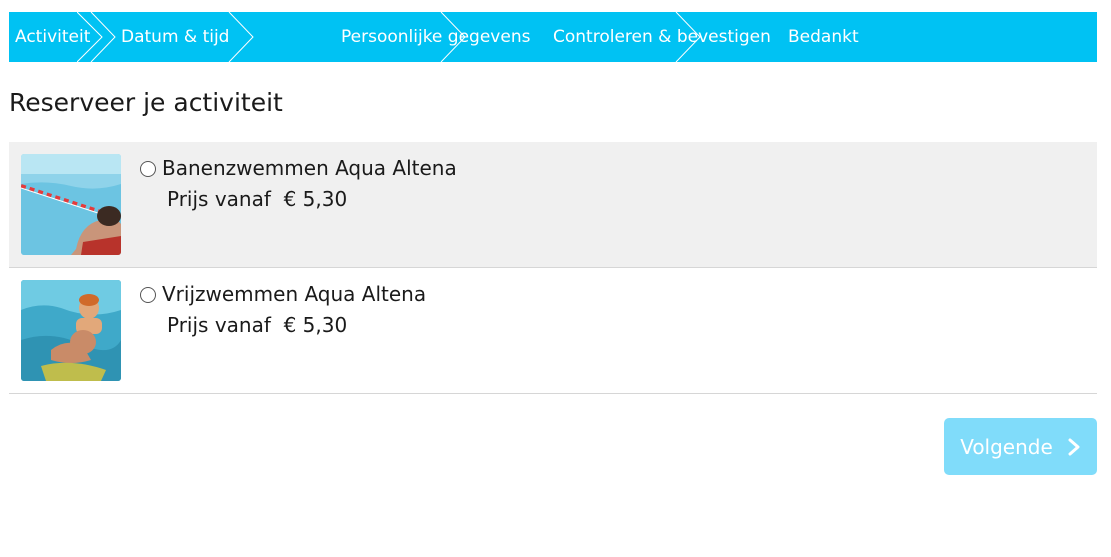 This screenshot has height=557, width=1111. What do you see at coordinates (662, 37) in the screenshot?
I see `step-label: Controleren & bevestigen` at bounding box center [662, 37].